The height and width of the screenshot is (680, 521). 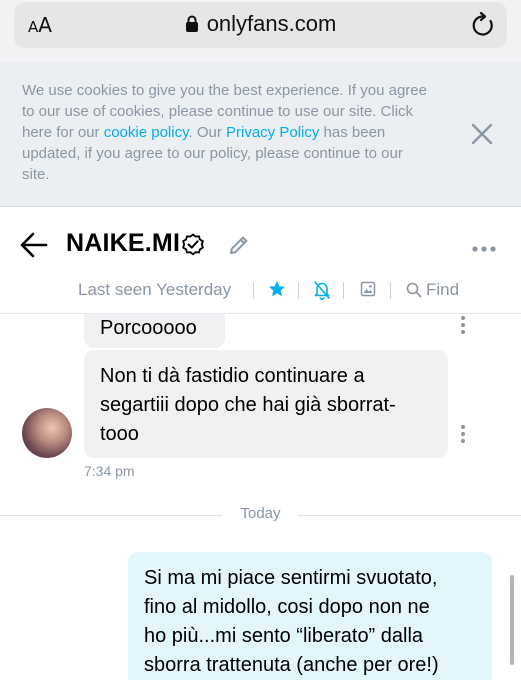 What do you see at coordinates (260, 513) in the screenshot?
I see `date-divider: Today` at bounding box center [260, 513].